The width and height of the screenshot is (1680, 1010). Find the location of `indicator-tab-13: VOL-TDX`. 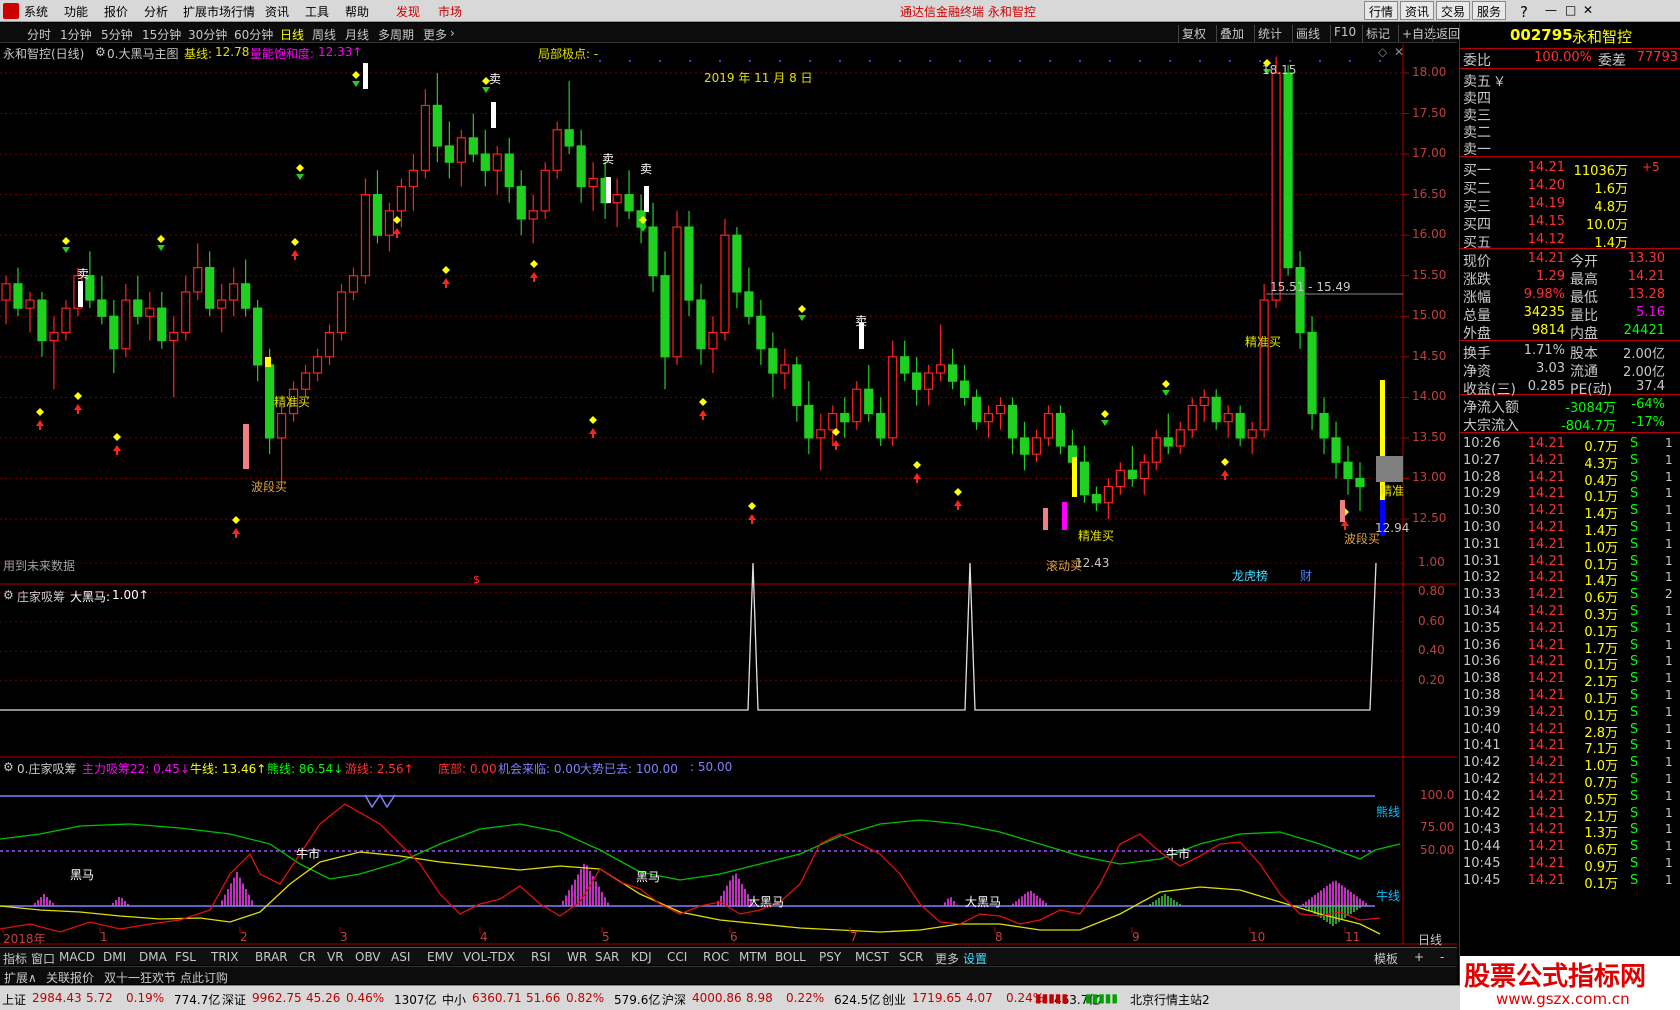

indicator-tab-13: VOL-TDX is located at coordinates (489, 957).